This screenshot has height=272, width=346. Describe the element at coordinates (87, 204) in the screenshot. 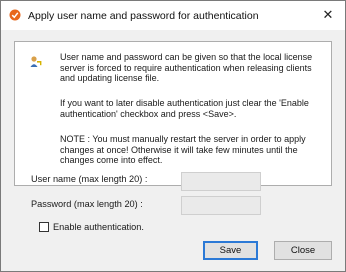

I see `password-label: Password (max length 20) :` at that location.